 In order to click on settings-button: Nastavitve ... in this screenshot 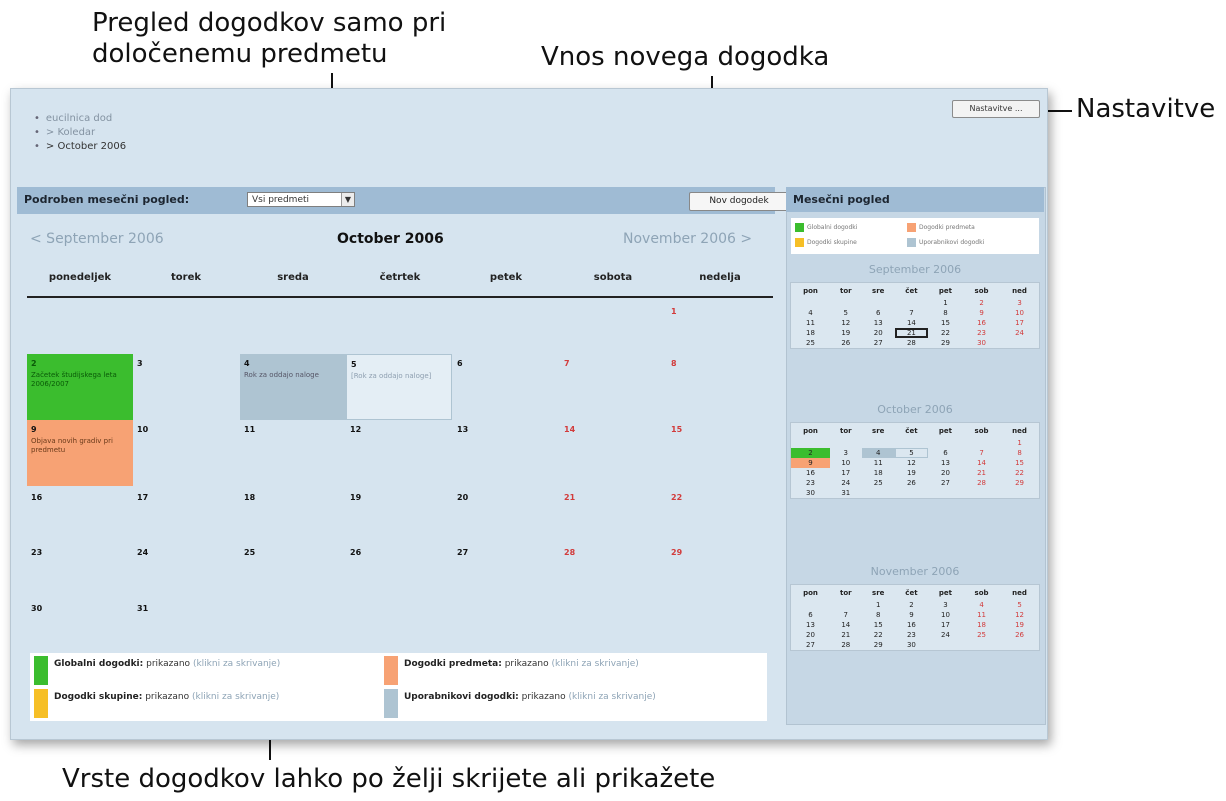, I will do `click(996, 109)`.